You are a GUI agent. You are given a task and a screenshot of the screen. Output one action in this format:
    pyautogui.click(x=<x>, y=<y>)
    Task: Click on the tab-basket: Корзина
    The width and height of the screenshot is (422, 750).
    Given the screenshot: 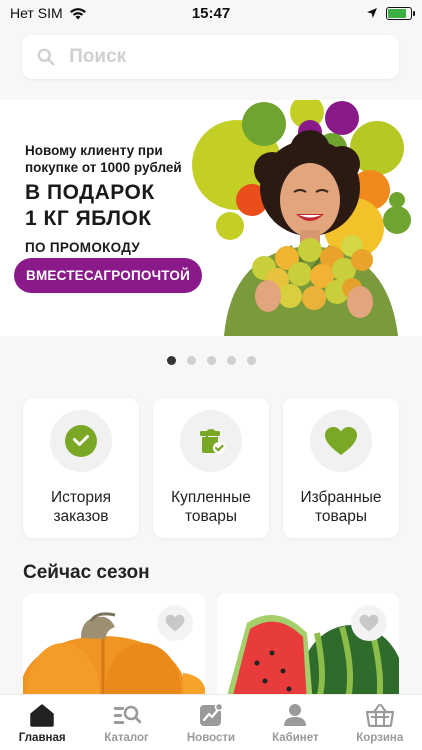 What is the action you would take?
    pyautogui.click(x=380, y=726)
    